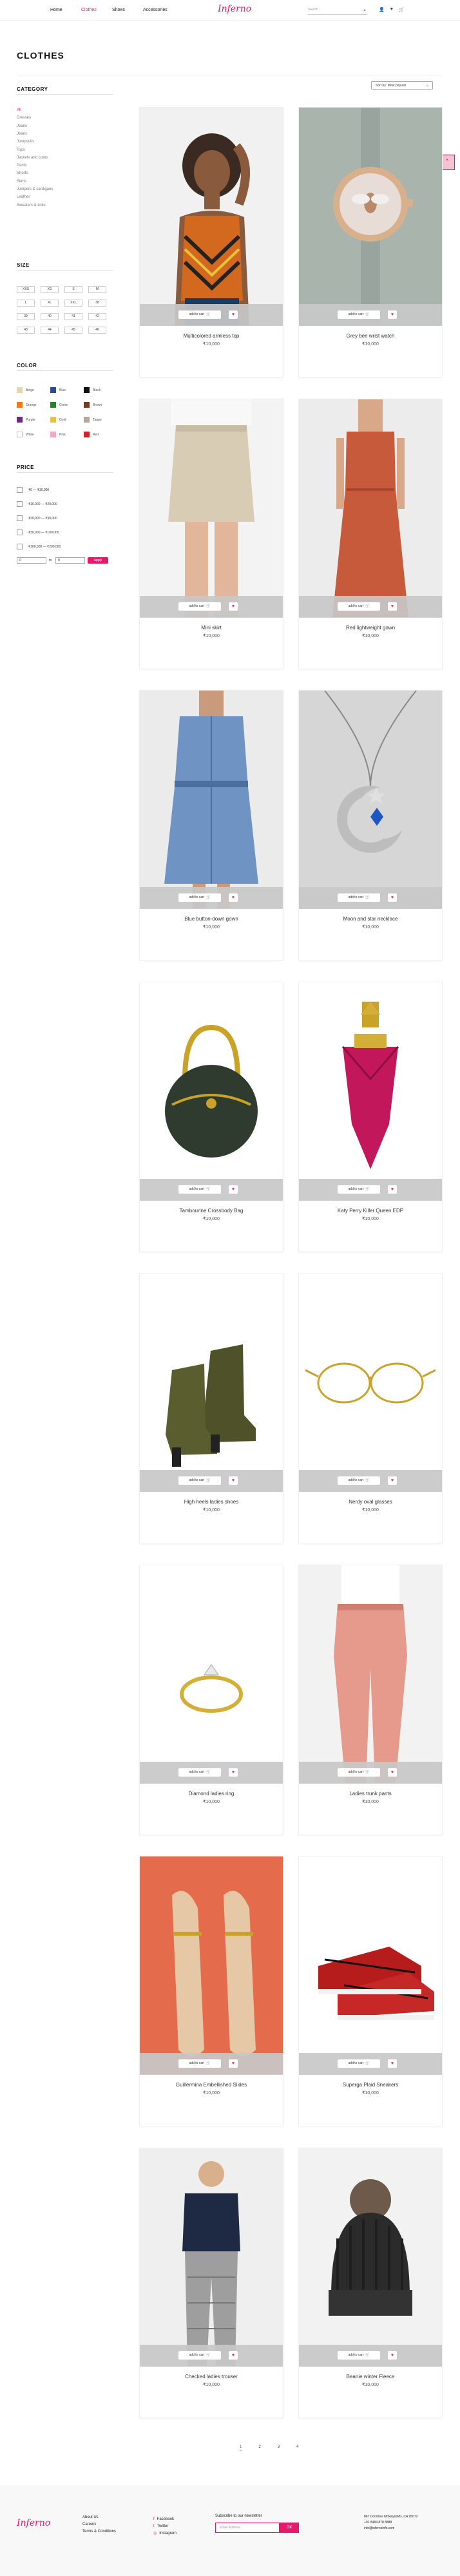  I want to click on nav-accessories: Accessories, so click(158, 10).